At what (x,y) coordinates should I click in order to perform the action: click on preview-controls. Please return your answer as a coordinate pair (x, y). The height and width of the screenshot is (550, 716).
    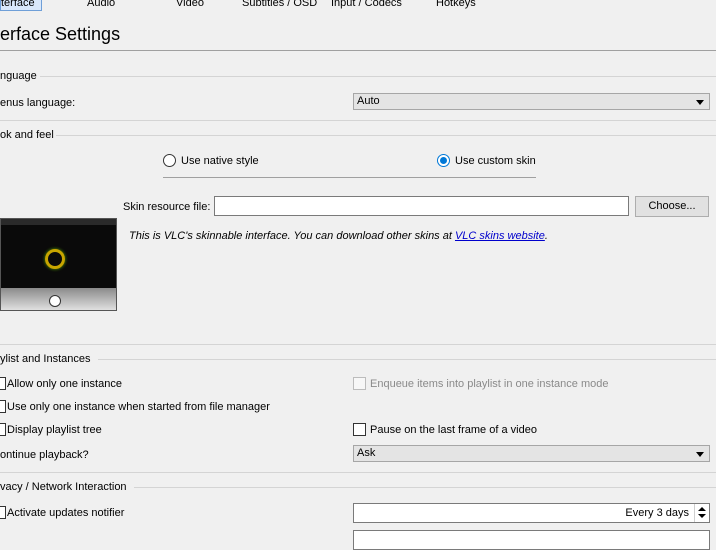
    Looking at the image, I should click on (58, 299).